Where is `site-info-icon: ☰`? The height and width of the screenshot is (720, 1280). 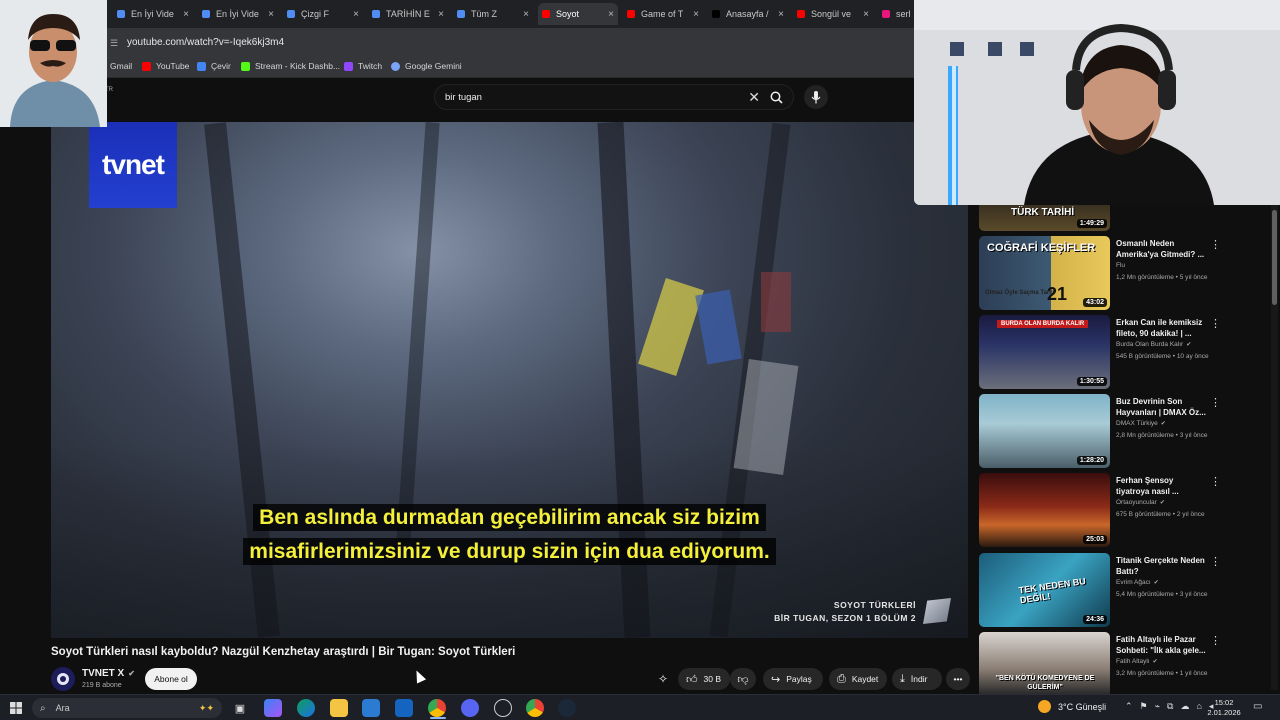
site-info-icon: ☰ is located at coordinates (114, 43).